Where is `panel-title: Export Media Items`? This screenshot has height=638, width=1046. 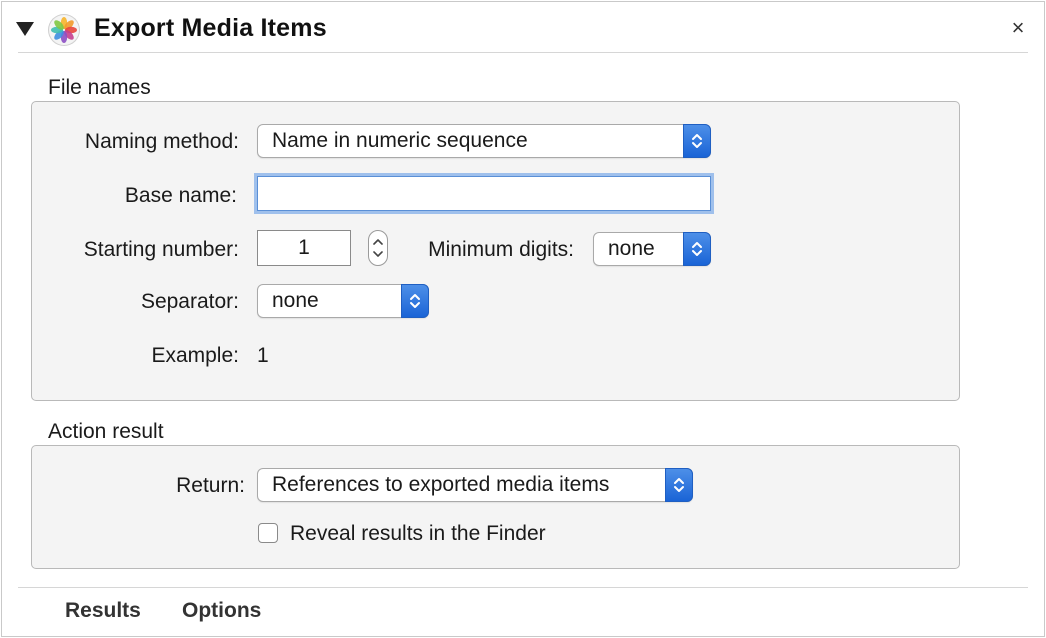 panel-title: Export Media Items is located at coordinates (210, 28).